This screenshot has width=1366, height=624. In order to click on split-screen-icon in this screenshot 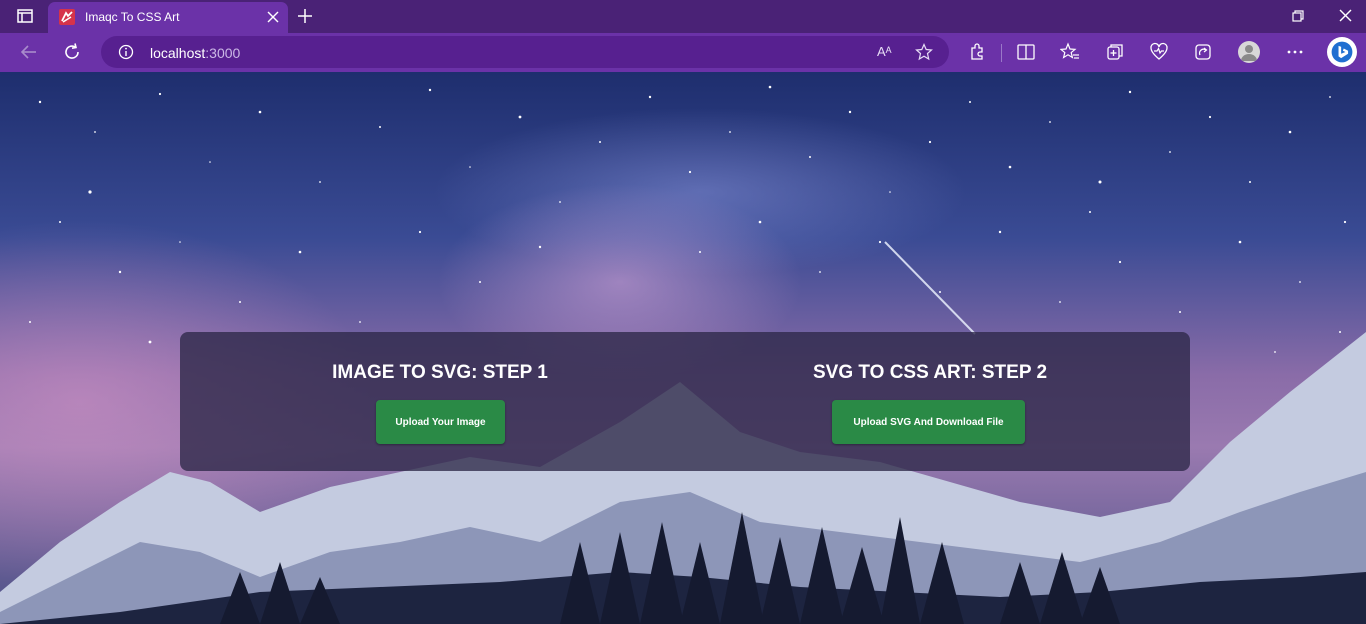, I will do `click(1026, 52)`.